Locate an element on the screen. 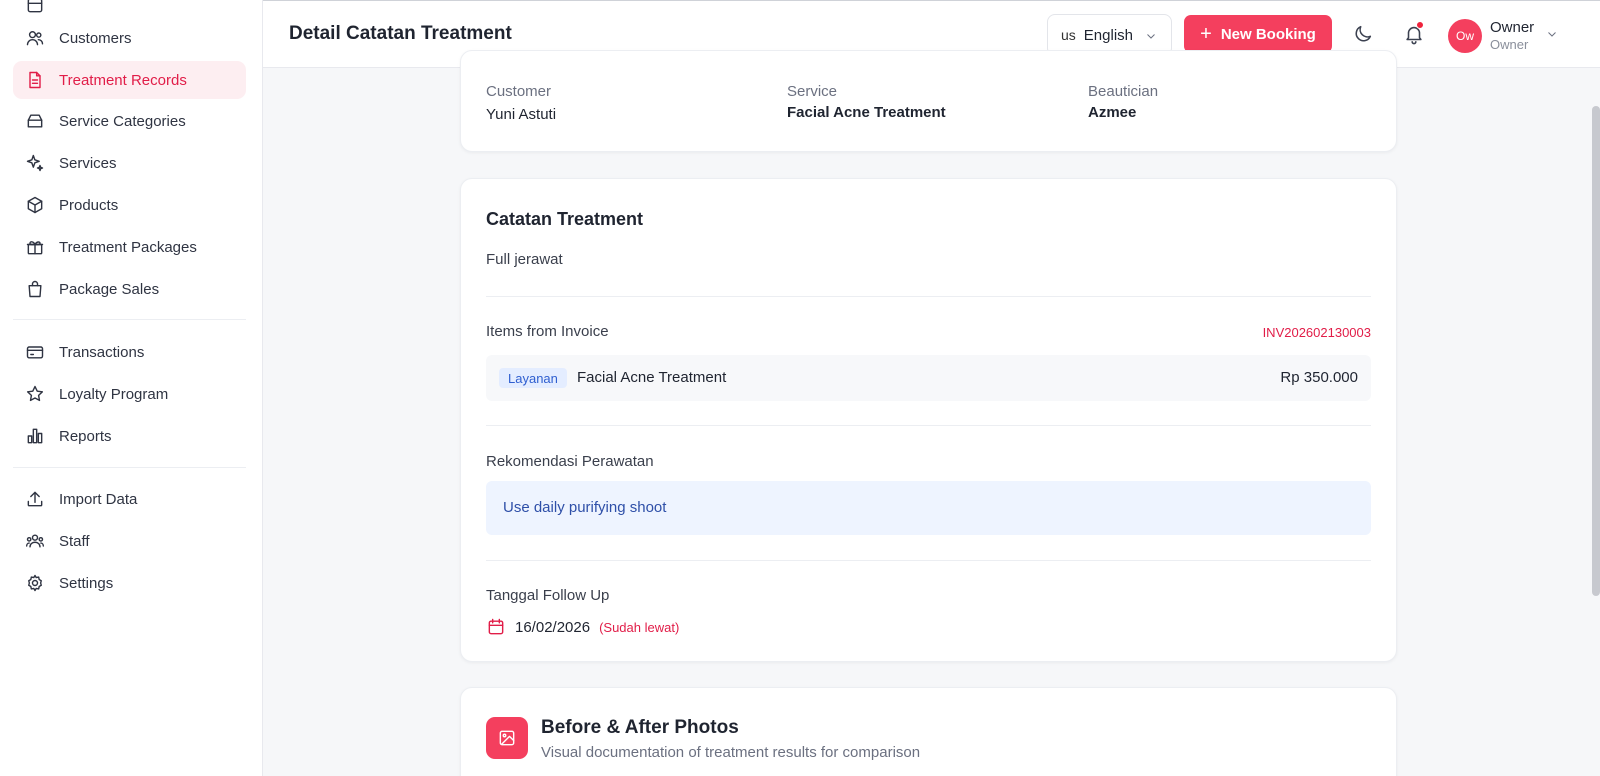  items-label: Items from Invoice is located at coordinates (547, 331).